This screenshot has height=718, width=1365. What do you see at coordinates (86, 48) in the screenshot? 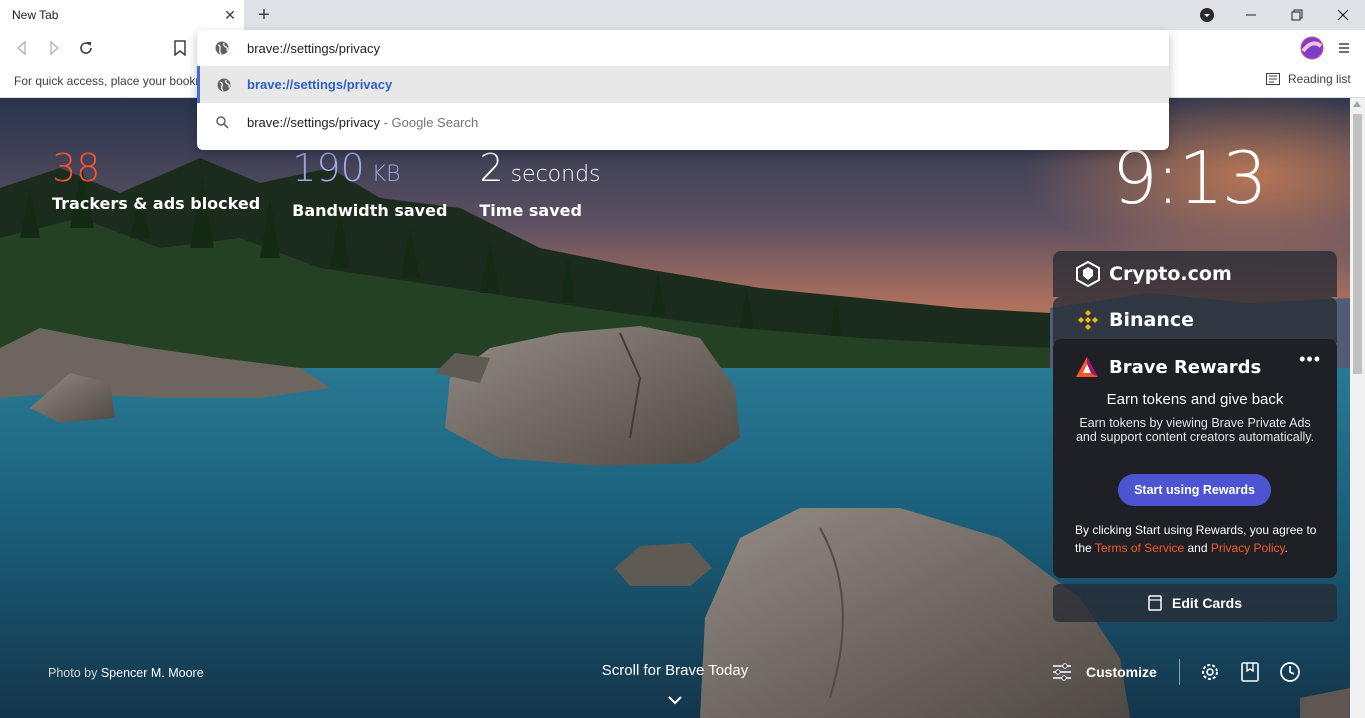
I see `reload-icon` at bounding box center [86, 48].